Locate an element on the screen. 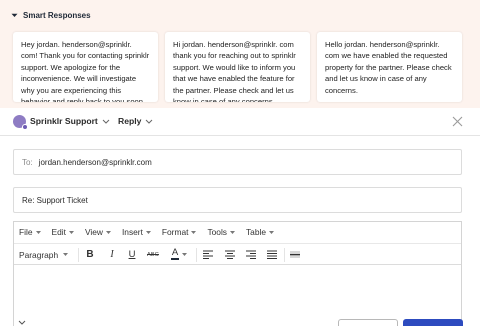 The width and height of the screenshot is (480, 326). menu-label: View is located at coordinates (93, 232).